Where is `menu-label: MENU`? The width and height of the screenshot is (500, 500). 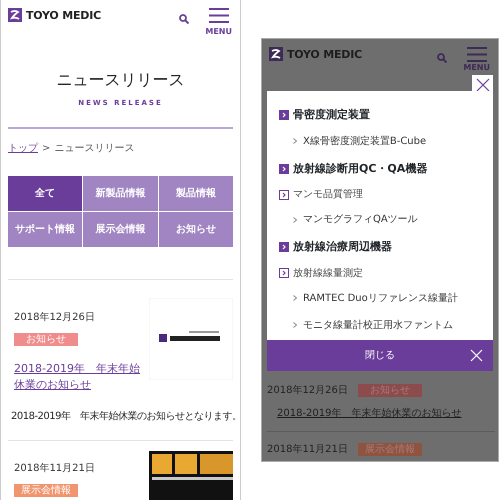 menu-label: MENU is located at coordinates (218, 32).